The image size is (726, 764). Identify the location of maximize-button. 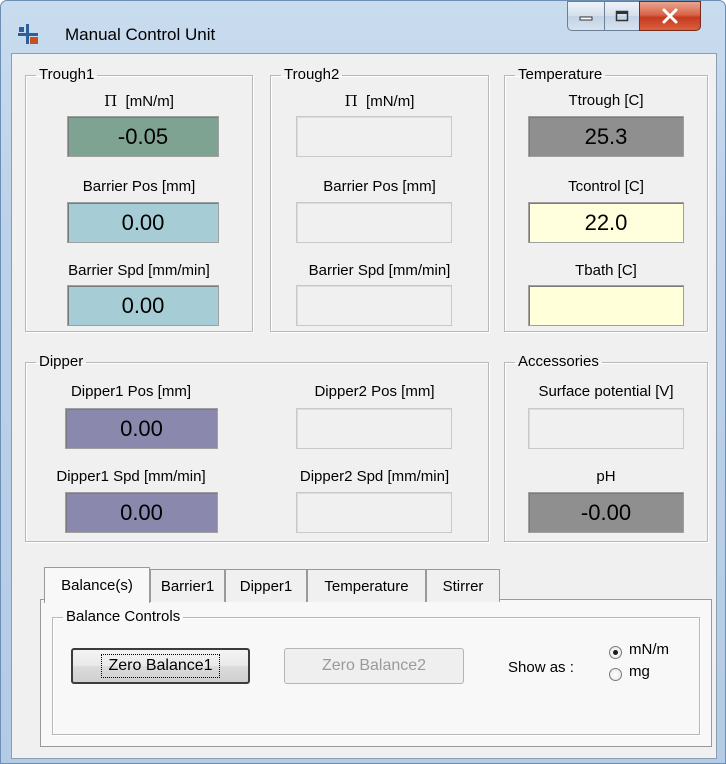
(622, 16).